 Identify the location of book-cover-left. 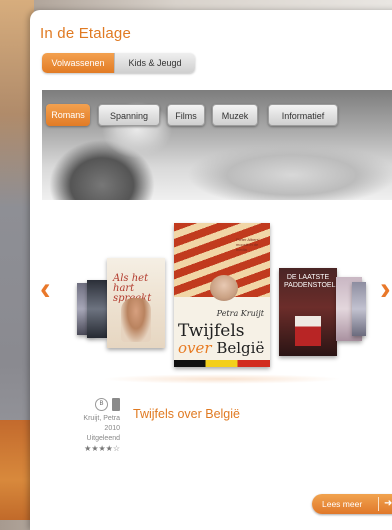
(97, 309).